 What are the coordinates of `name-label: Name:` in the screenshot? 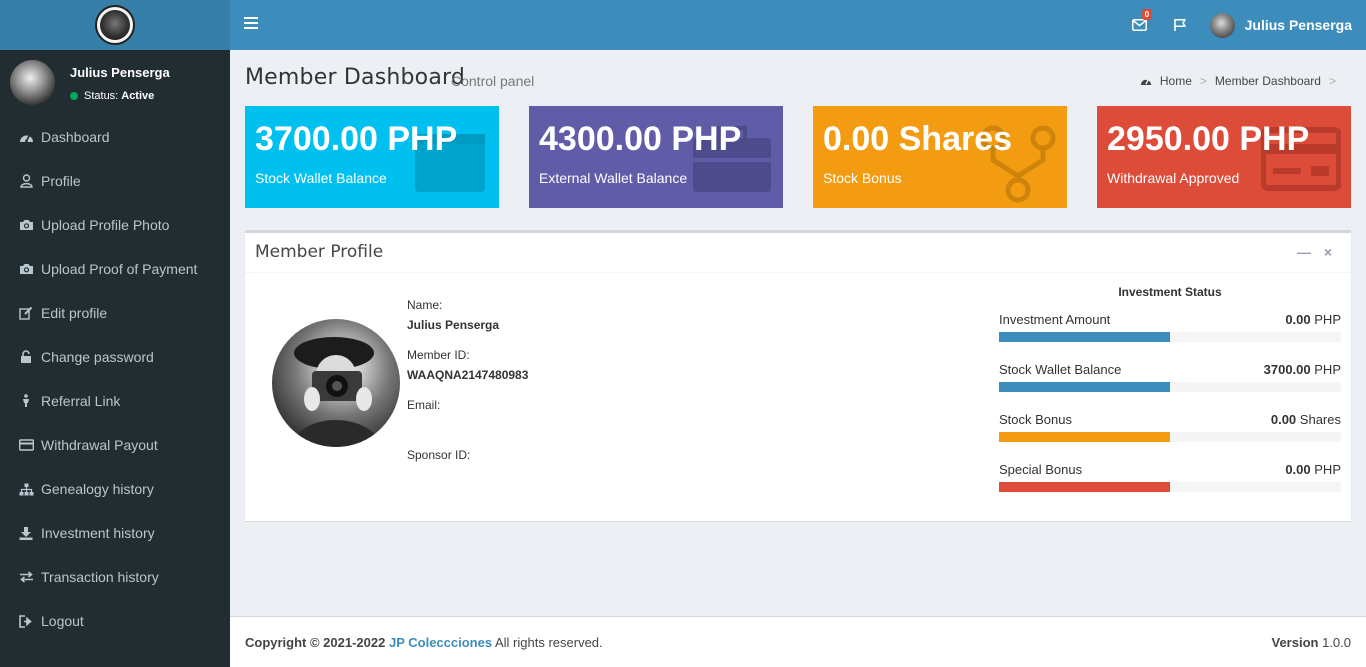 It's located at (425, 305).